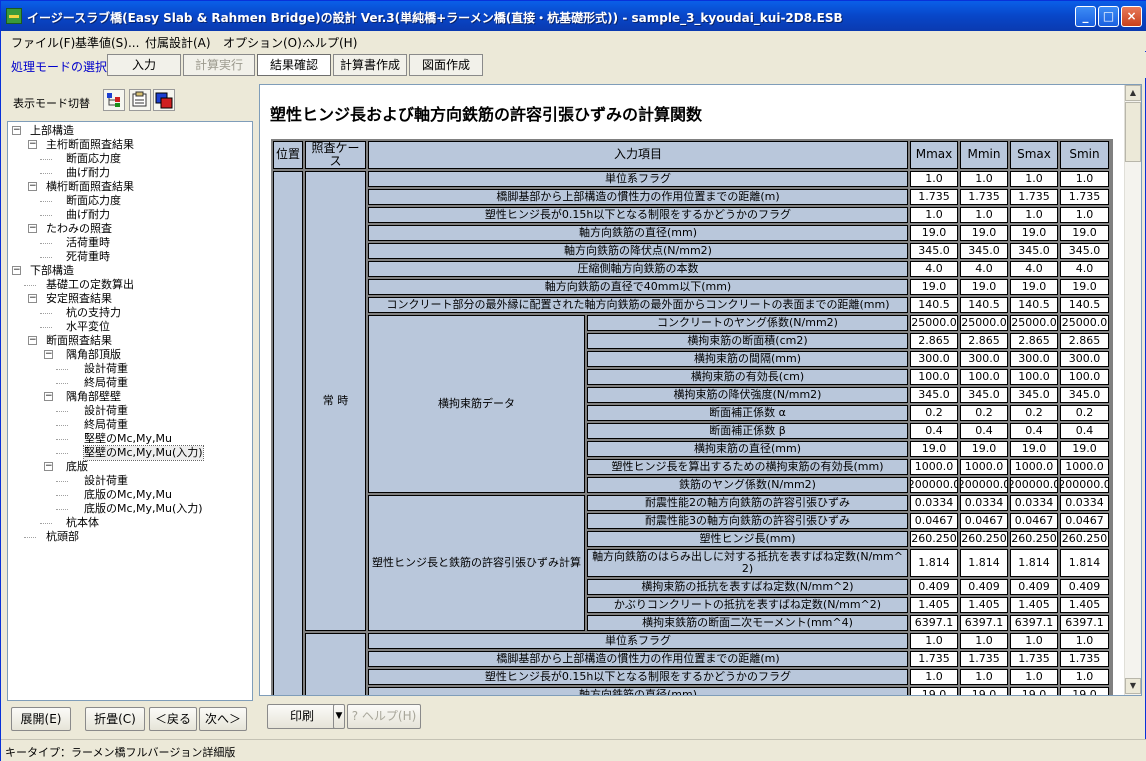 The height and width of the screenshot is (761, 1146). Describe the element at coordinates (41, 719) in the screenshot. I see `expand-button: 展開(E)` at that location.